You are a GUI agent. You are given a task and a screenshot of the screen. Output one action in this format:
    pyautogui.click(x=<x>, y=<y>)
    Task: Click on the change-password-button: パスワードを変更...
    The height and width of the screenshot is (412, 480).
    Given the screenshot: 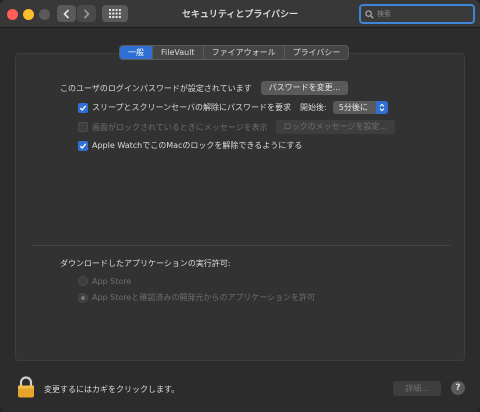 What is the action you would take?
    pyautogui.click(x=304, y=88)
    